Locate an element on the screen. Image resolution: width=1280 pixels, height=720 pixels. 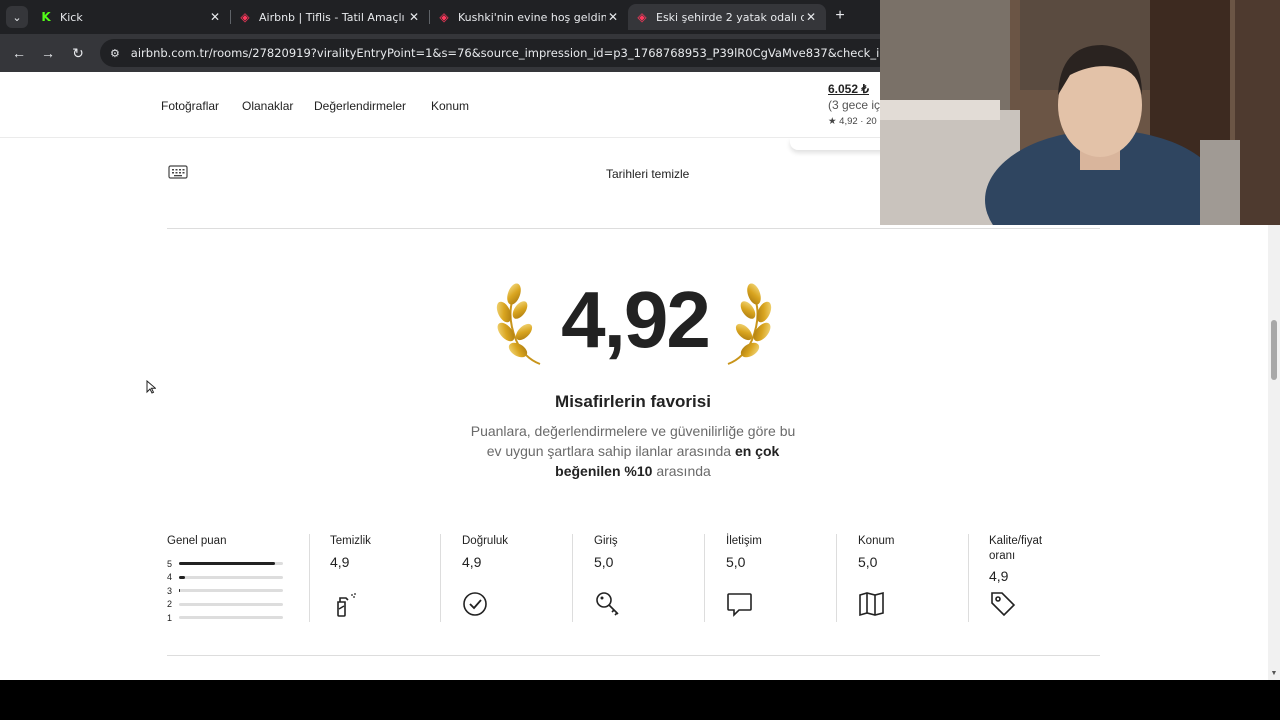
booking-card-bottom is located at coordinates (840, 144).